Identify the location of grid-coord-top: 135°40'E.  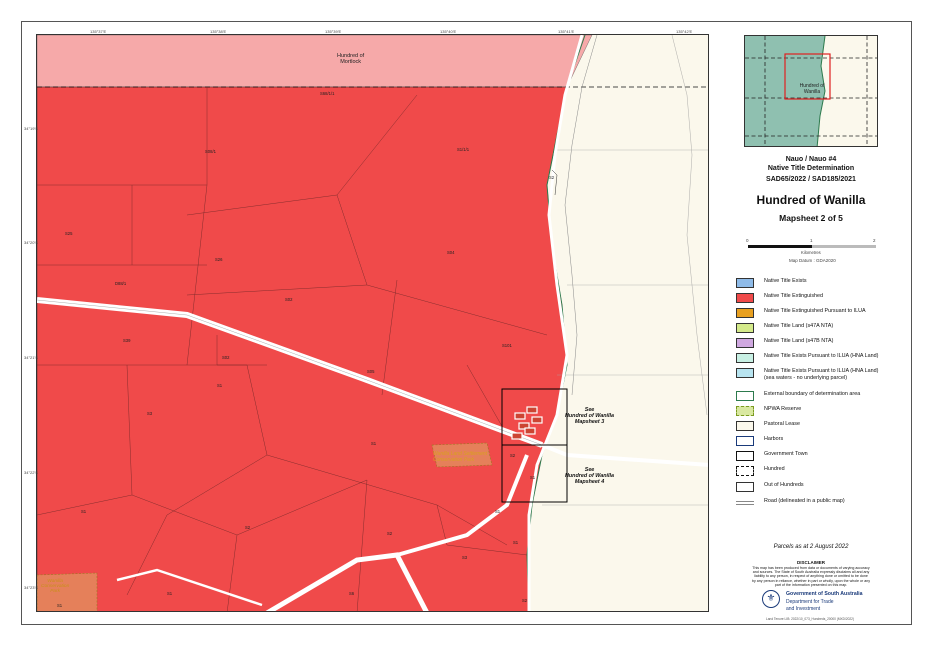
(448, 31).